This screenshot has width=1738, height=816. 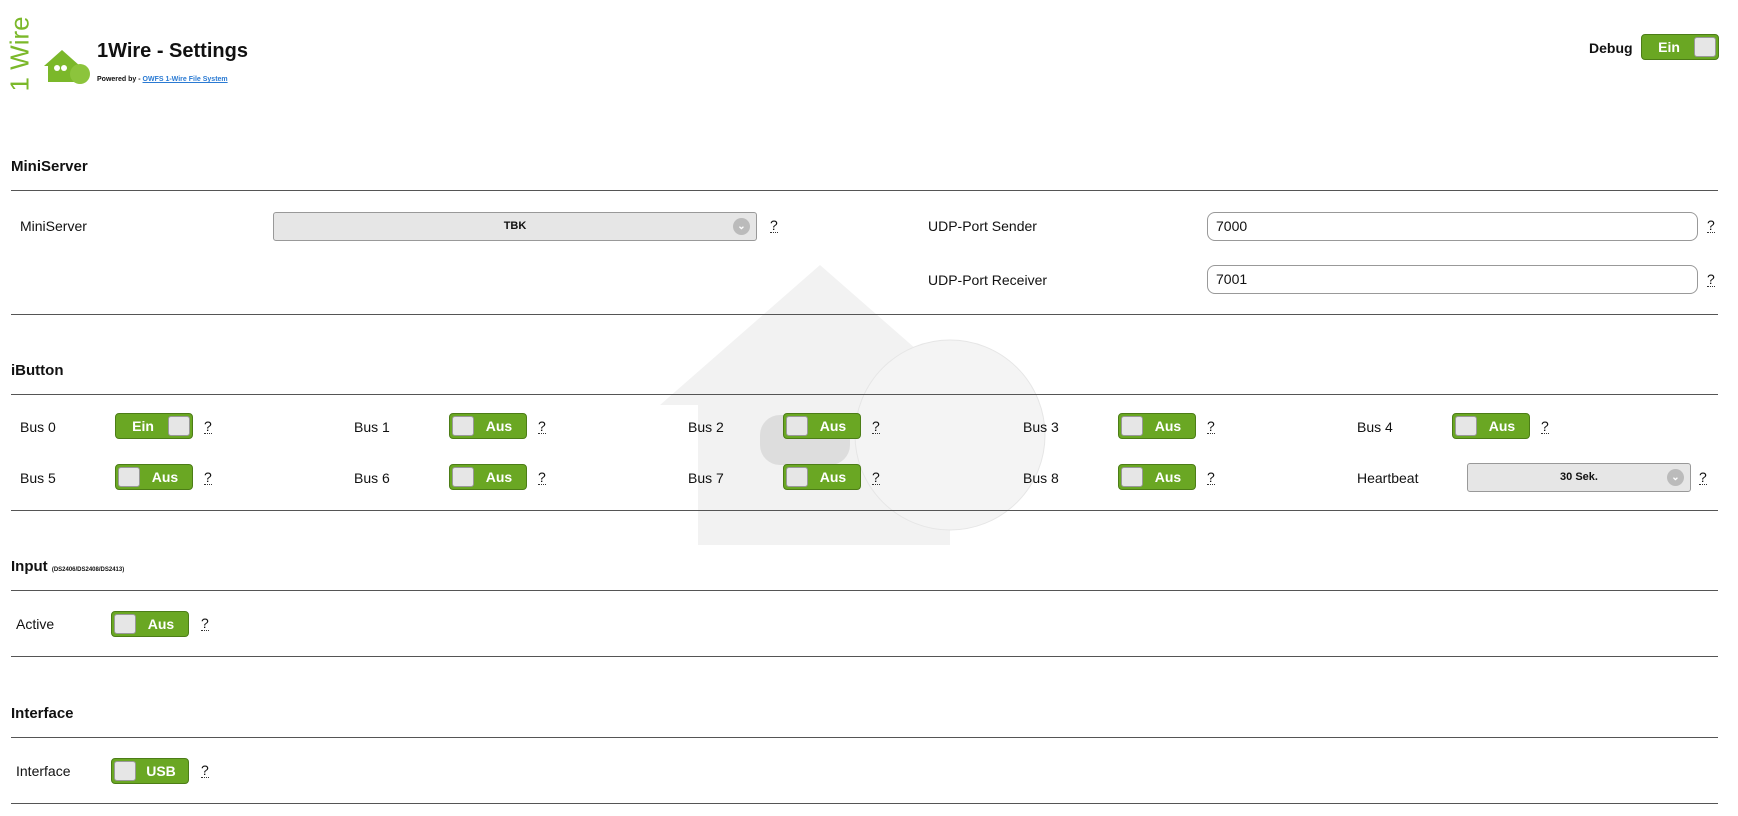 I want to click on bus-1-toggle: Aus, so click(x=488, y=426).